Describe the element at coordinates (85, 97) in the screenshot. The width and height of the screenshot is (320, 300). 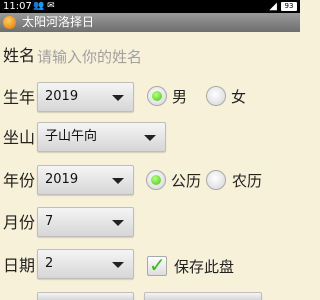
I see `birth-year-dropdown: 2019` at that location.